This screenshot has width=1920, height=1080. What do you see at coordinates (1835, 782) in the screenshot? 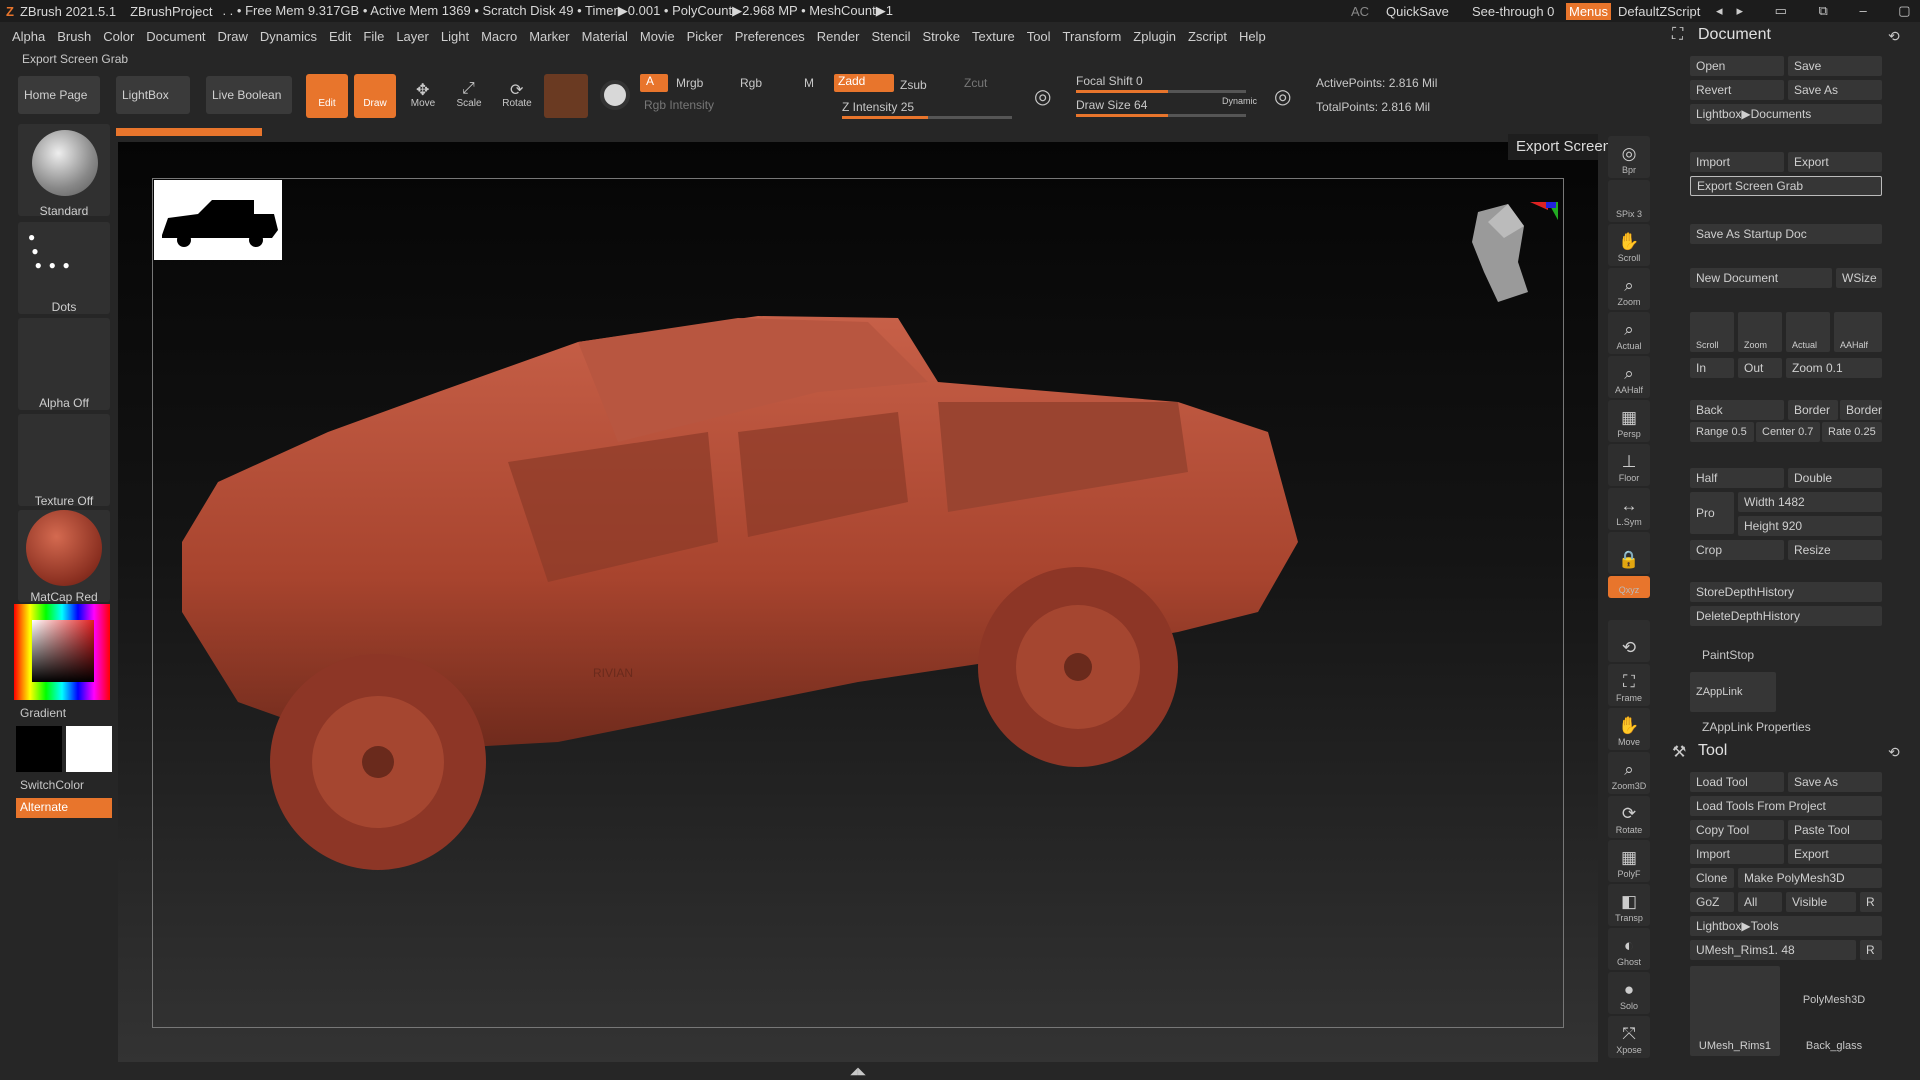
I see `tool-save-as-button: Save As` at bounding box center [1835, 782].